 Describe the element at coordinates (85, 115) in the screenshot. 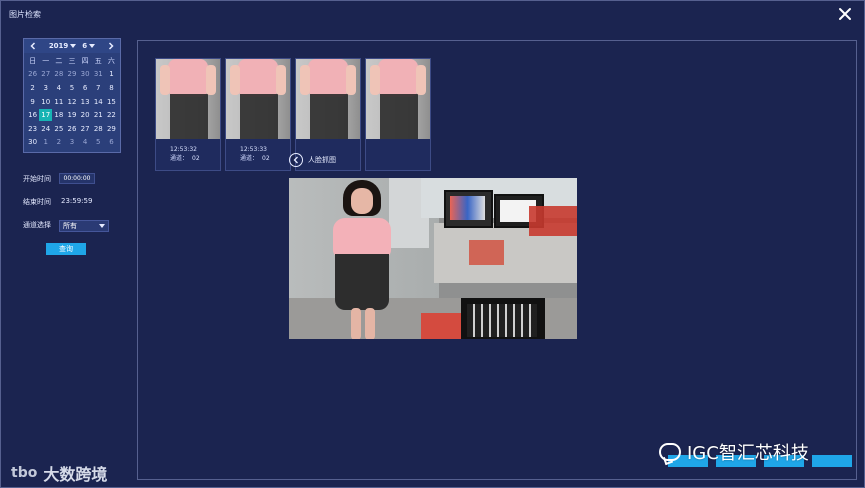

I see `calendar-day: 20` at that location.